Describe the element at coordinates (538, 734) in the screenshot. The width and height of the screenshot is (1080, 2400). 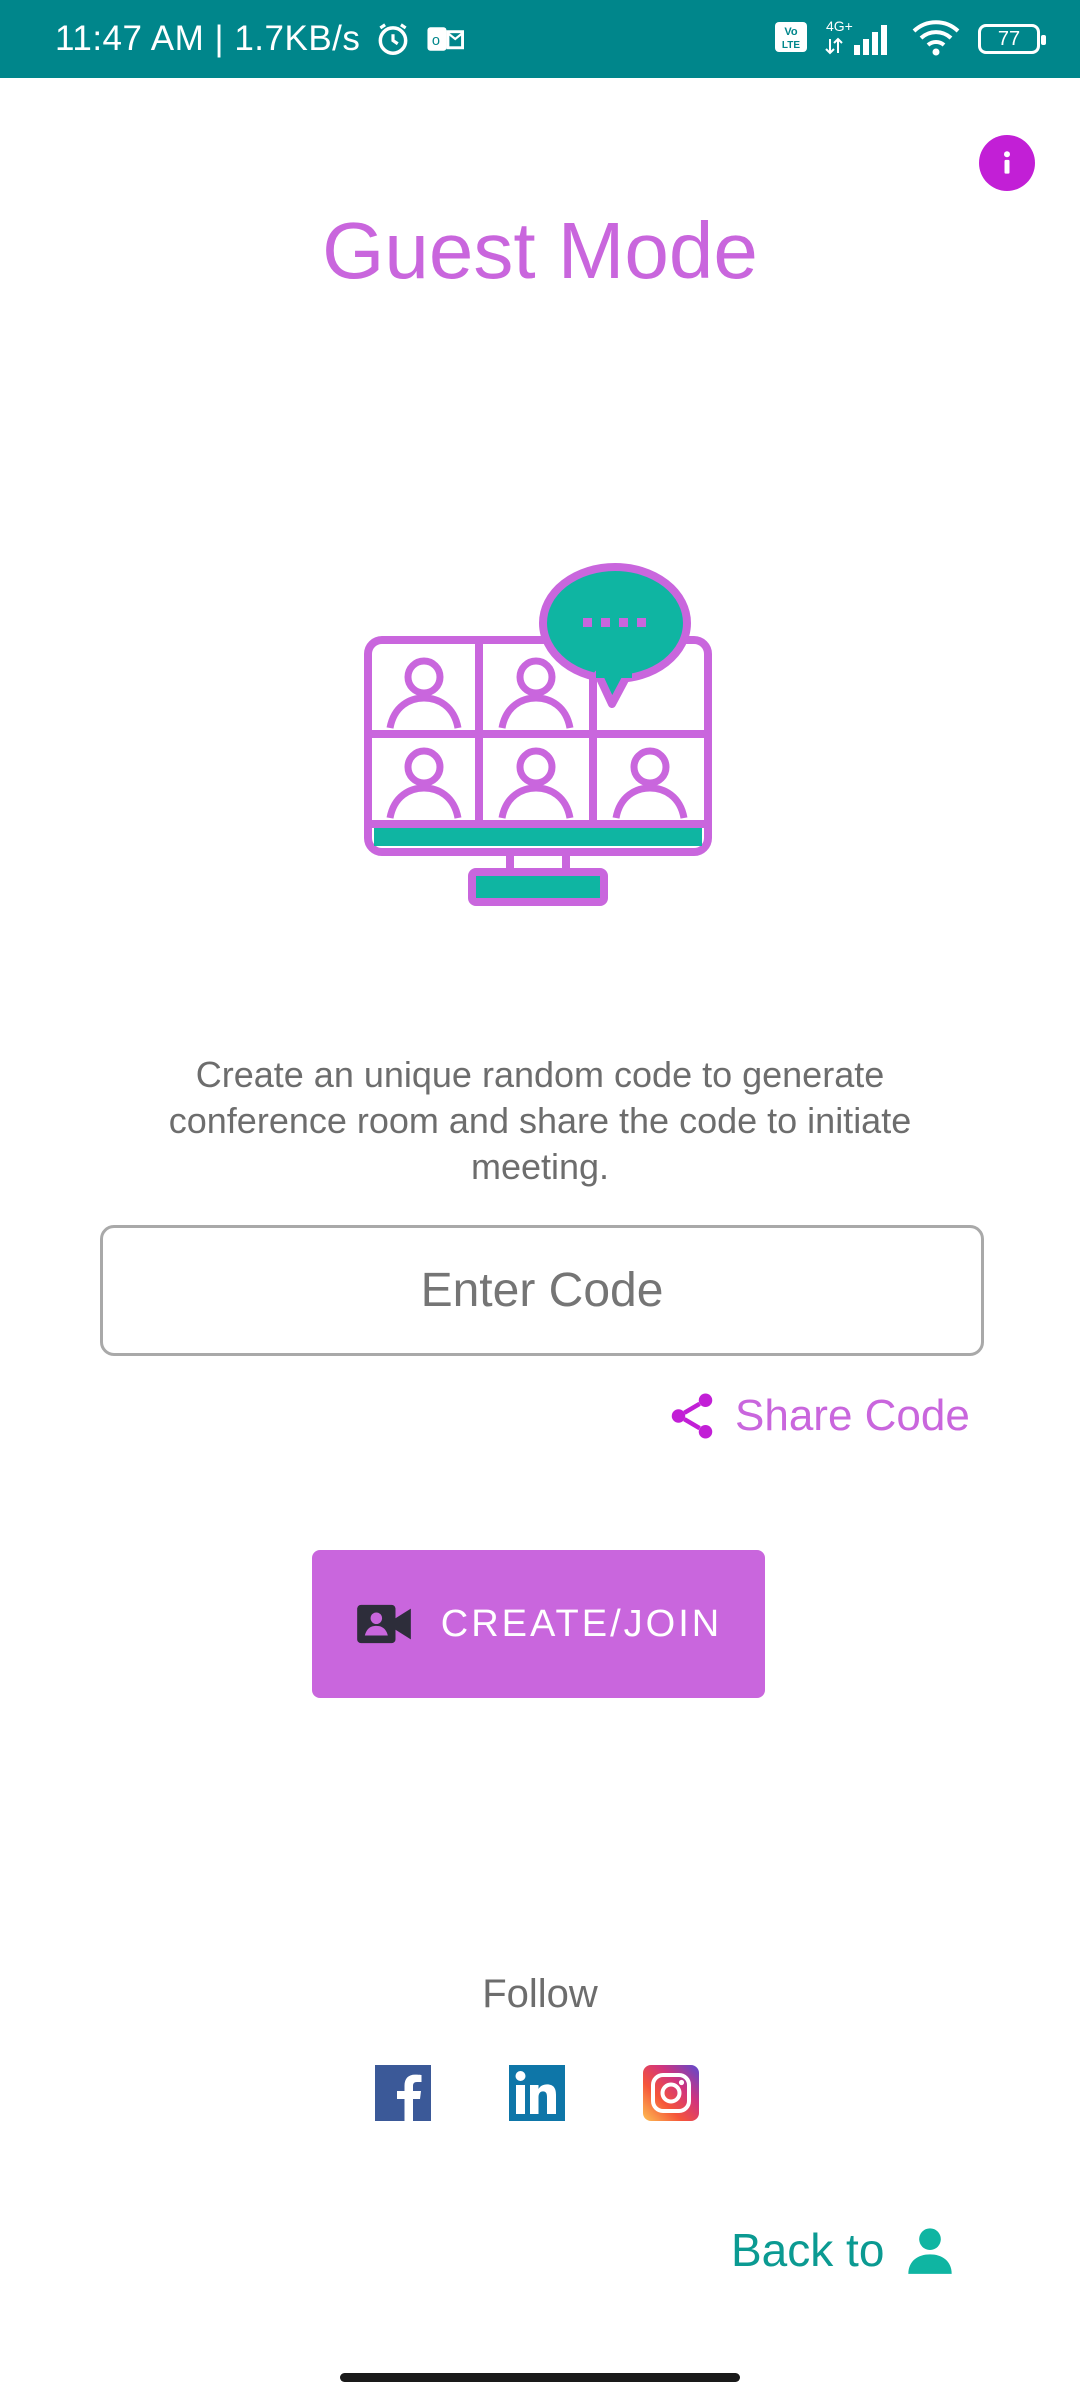
I see `video-conference-icon` at that location.